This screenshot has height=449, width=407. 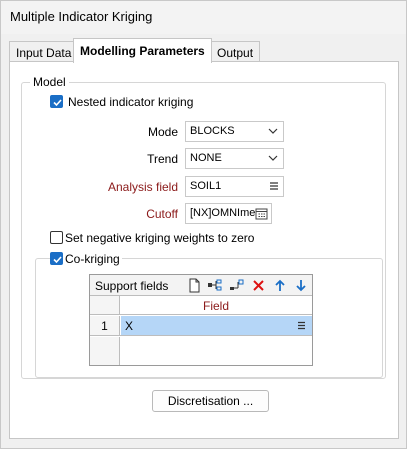 What do you see at coordinates (142, 187) in the screenshot?
I see `analysis-field-label: Analysis field` at bounding box center [142, 187].